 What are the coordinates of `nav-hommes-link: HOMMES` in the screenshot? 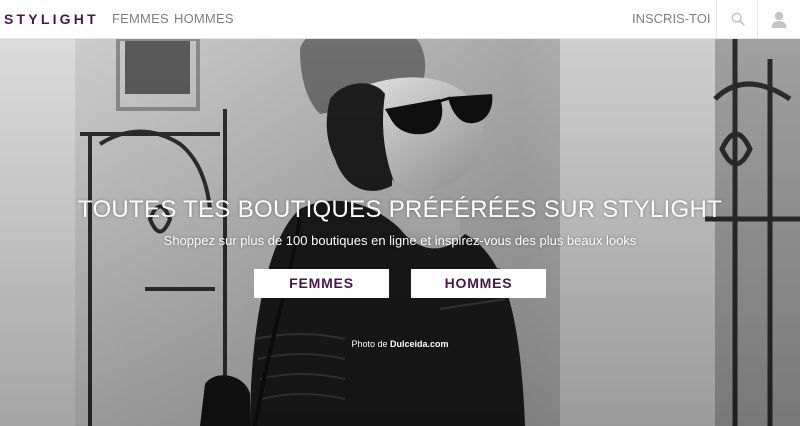 It's located at (204, 19).